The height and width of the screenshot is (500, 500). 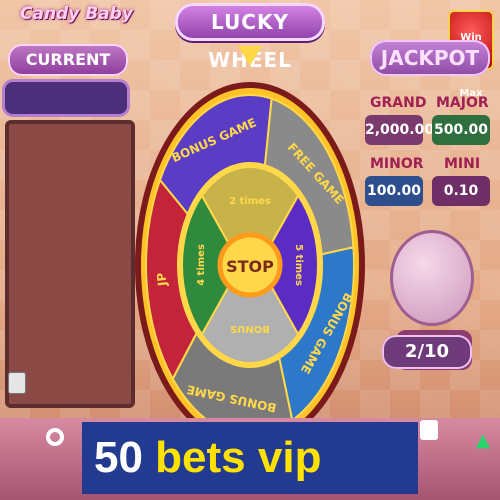 I want to click on menu-icon, so click(x=17, y=383).